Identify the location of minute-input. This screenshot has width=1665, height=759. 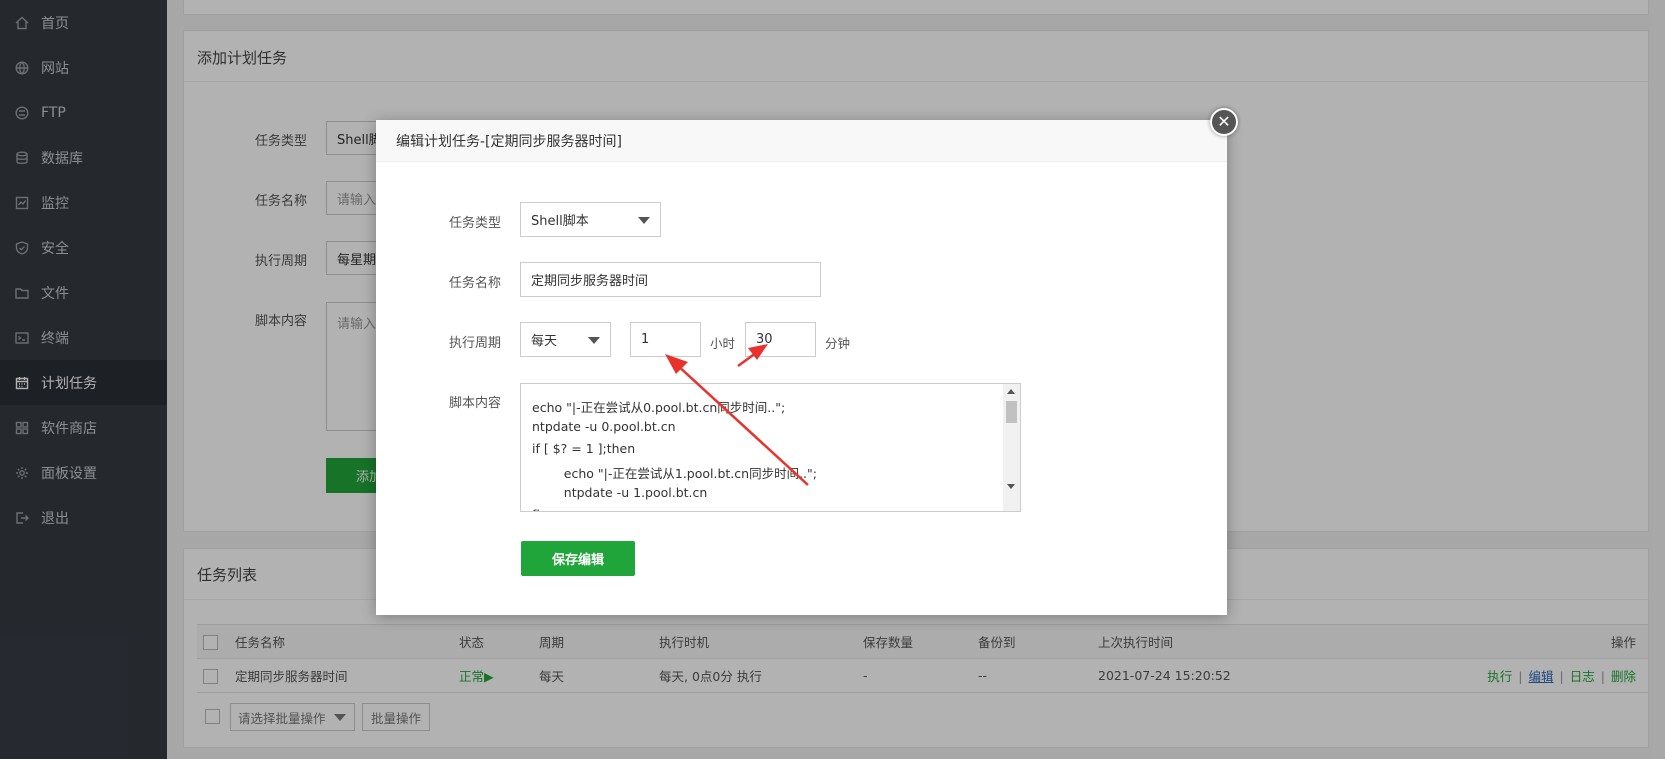
(780, 339).